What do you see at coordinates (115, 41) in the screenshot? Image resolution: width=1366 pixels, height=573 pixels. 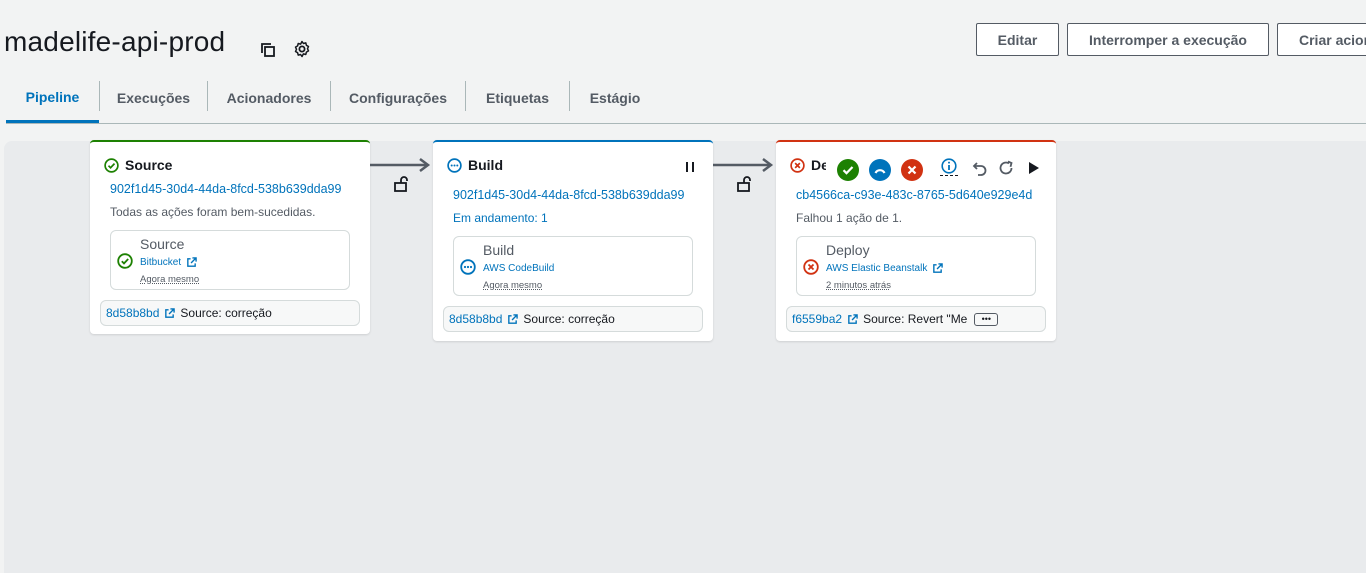 I see `page-title: madelife-api-prod` at bounding box center [115, 41].